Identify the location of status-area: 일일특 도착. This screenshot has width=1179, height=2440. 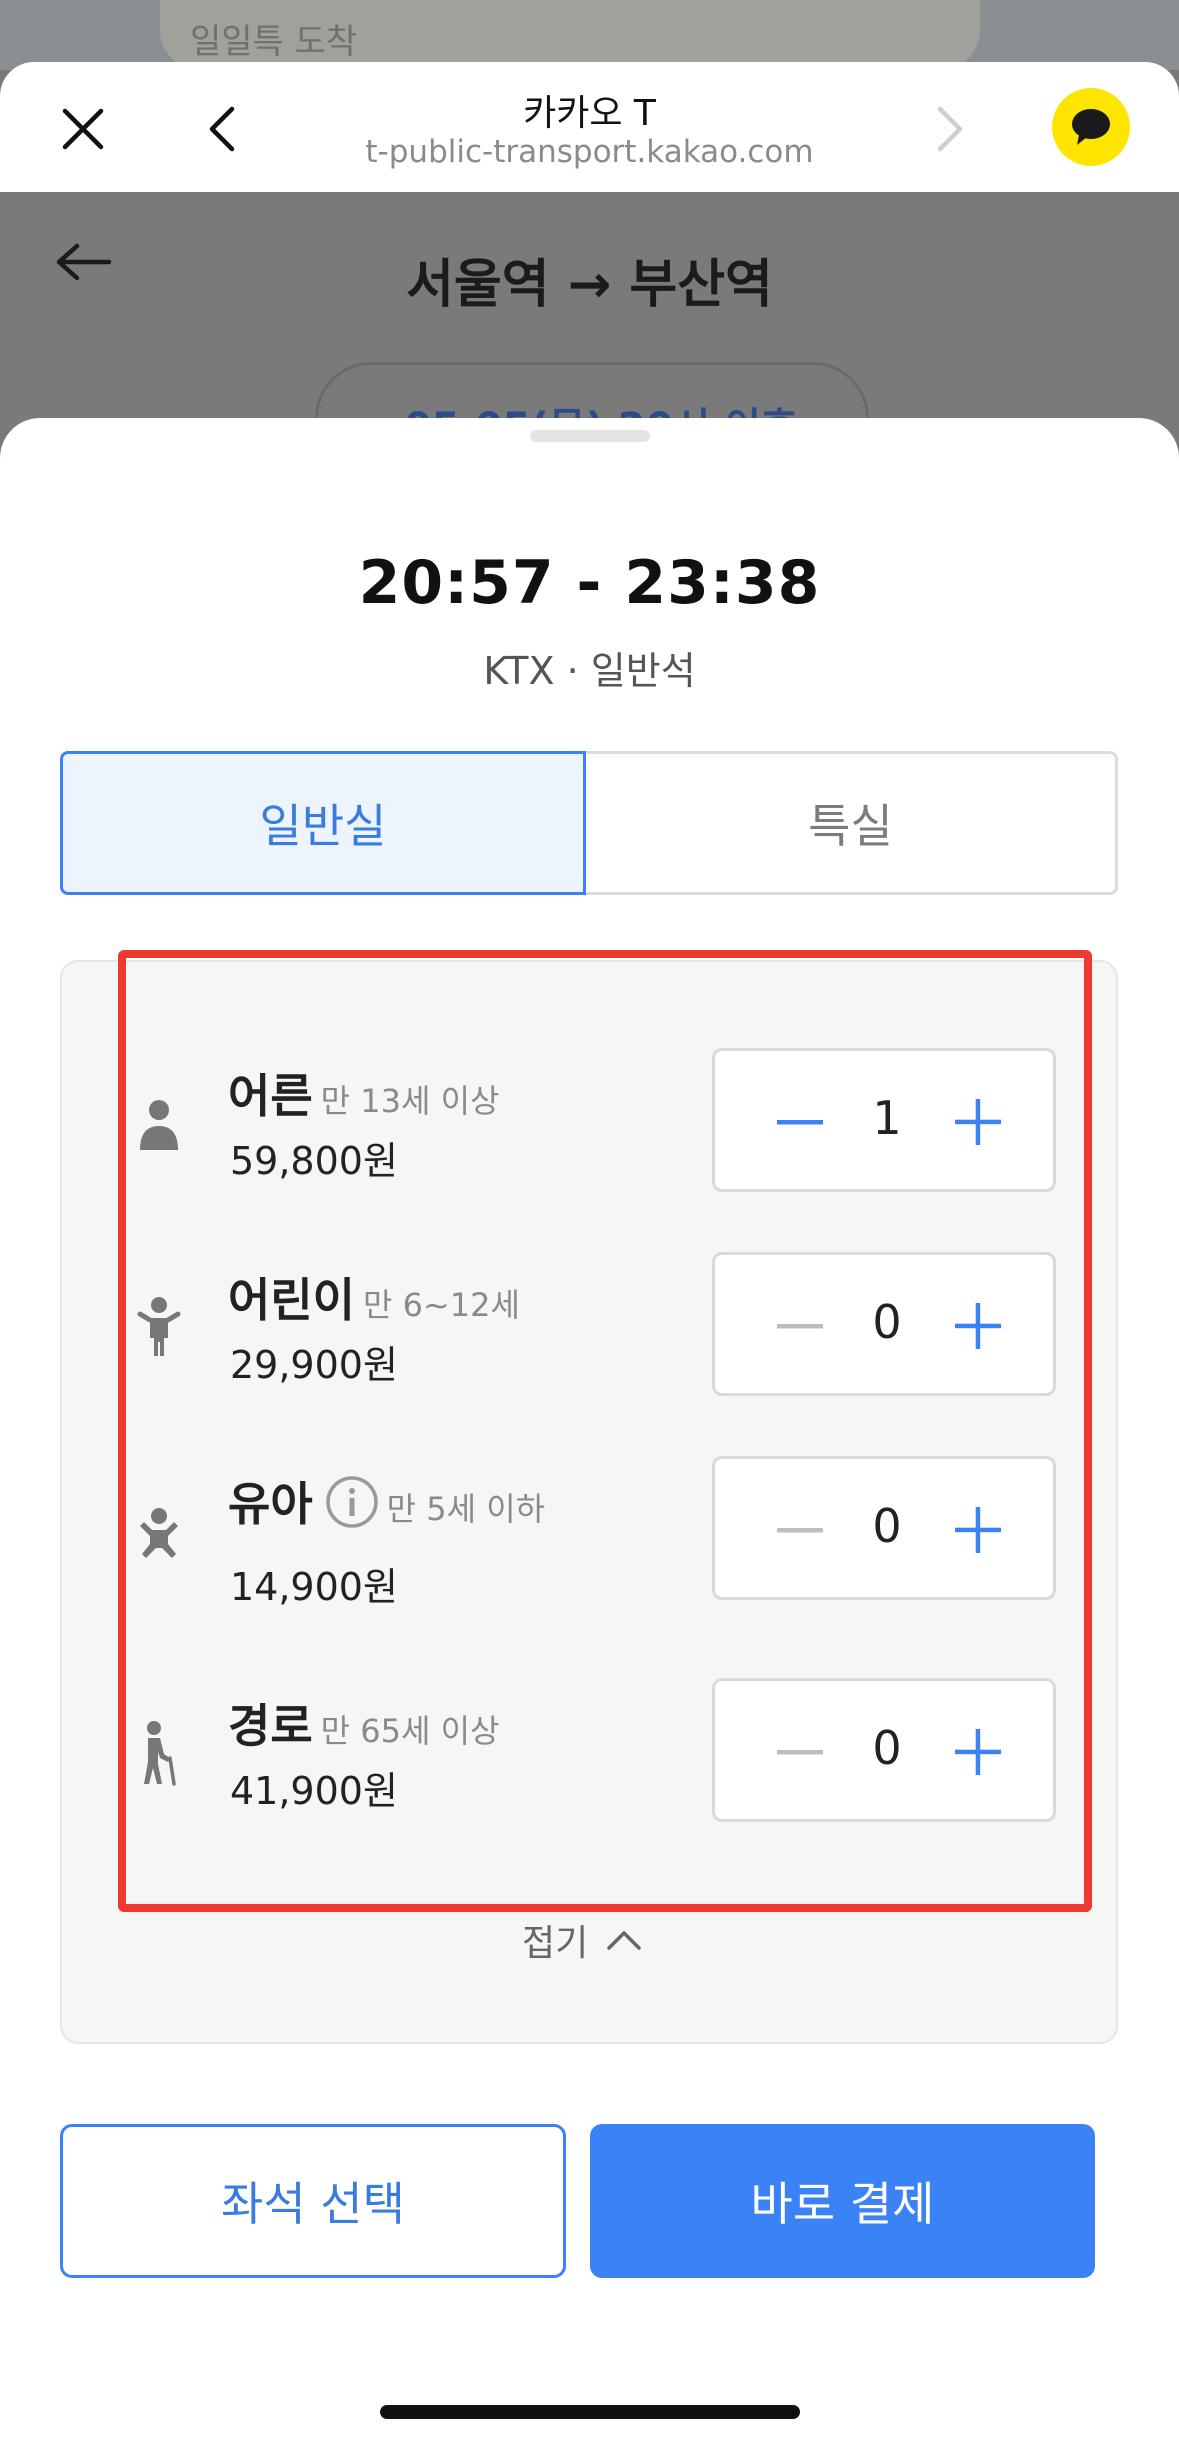
(589, 35).